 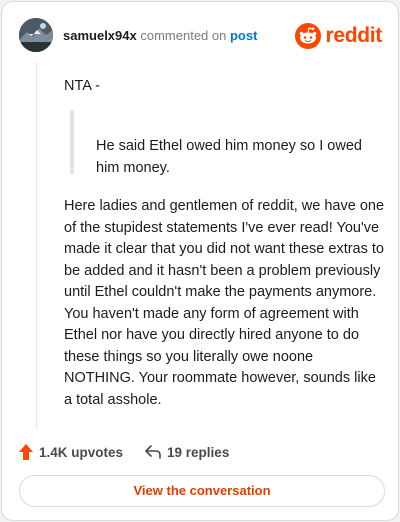 What do you see at coordinates (353, 35) in the screenshot?
I see `reddit-wordmark: reddit` at bounding box center [353, 35].